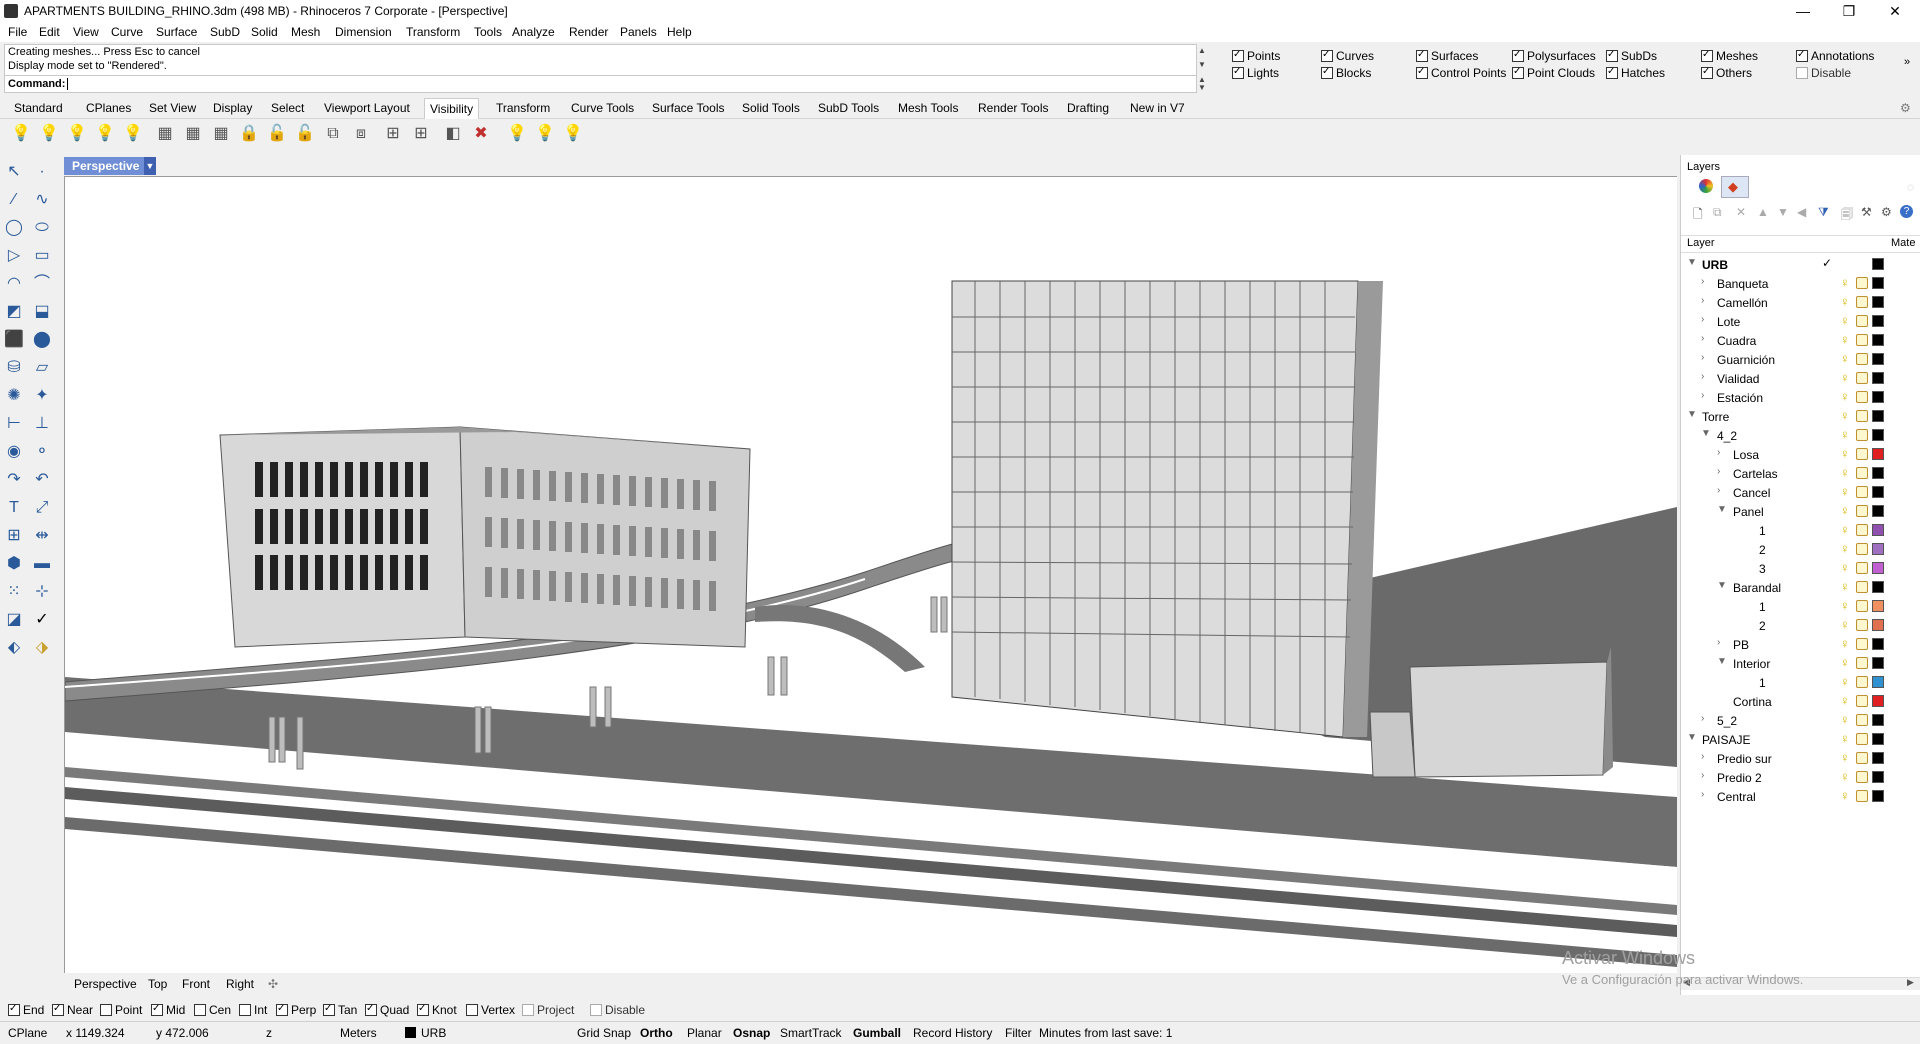 The image size is (1920, 1044). Describe the element at coordinates (1905, 108) in the screenshot. I see `toolbar-settings-icon: ⚙` at that location.